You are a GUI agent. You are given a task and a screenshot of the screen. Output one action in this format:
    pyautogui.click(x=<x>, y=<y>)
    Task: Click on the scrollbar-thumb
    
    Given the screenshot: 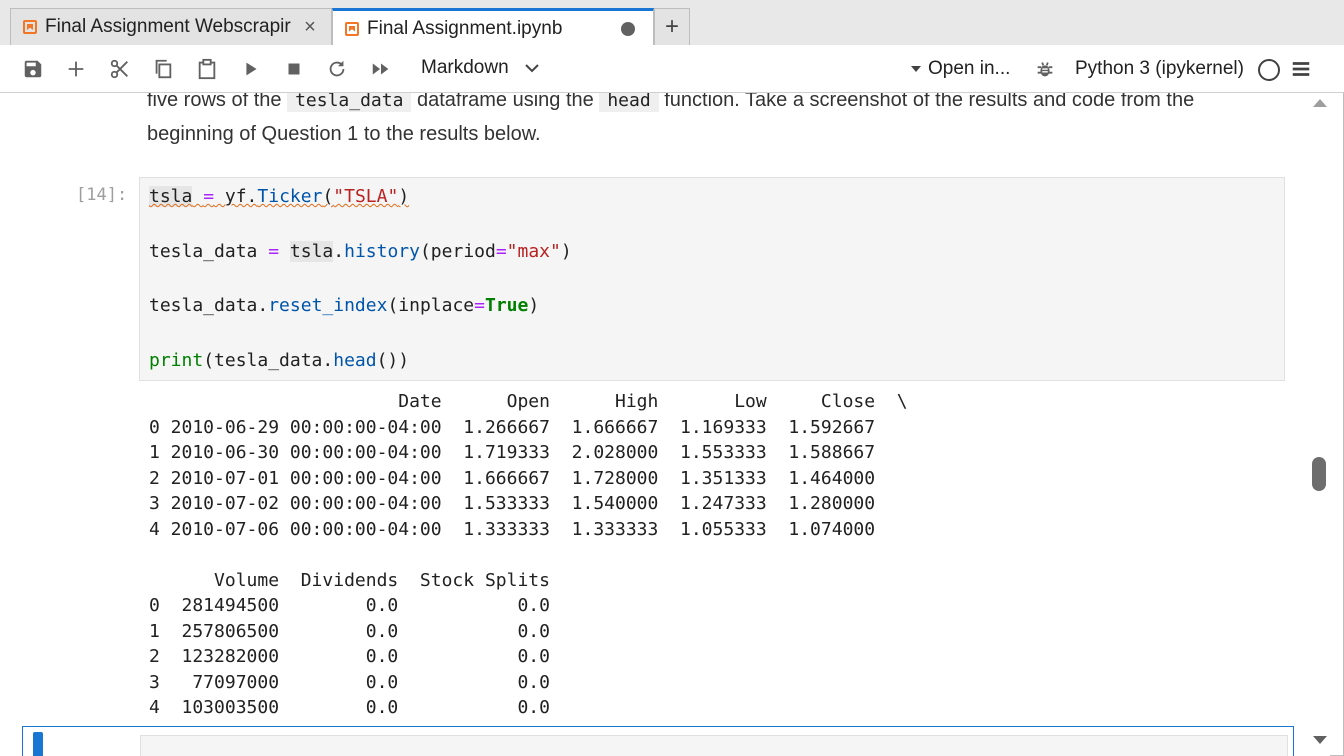 What is the action you would take?
    pyautogui.click(x=1319, y=474)
    